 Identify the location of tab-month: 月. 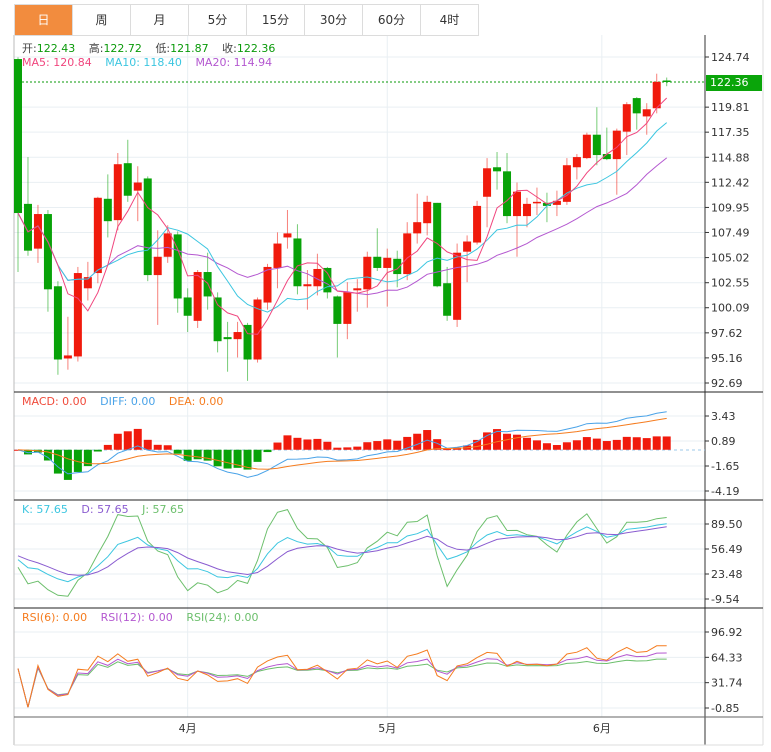
(160, 20).